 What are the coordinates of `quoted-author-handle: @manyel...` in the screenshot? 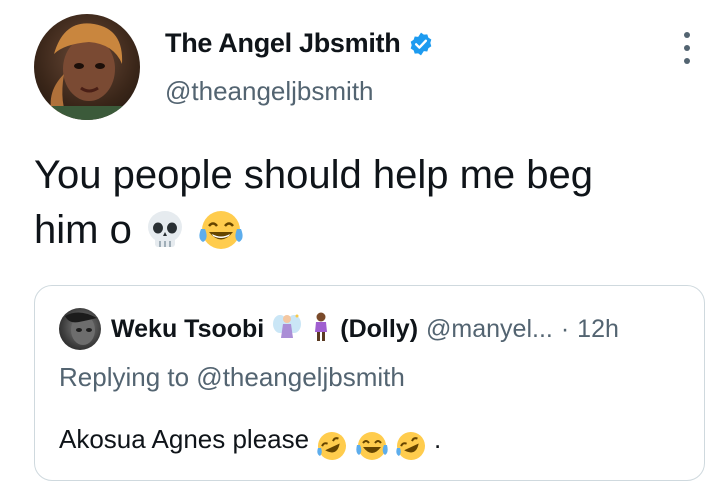 It's located at (489, 329).